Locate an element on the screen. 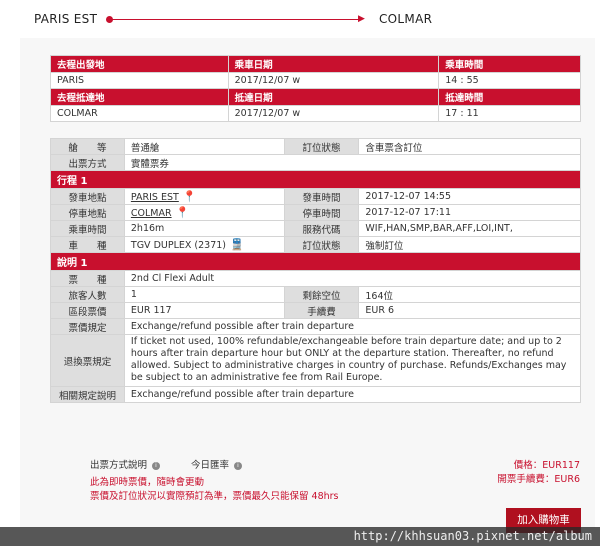 This screenshot has width=600, height=546. related-rule-label: 相關規定說明 is located at coordinates (87, 394).